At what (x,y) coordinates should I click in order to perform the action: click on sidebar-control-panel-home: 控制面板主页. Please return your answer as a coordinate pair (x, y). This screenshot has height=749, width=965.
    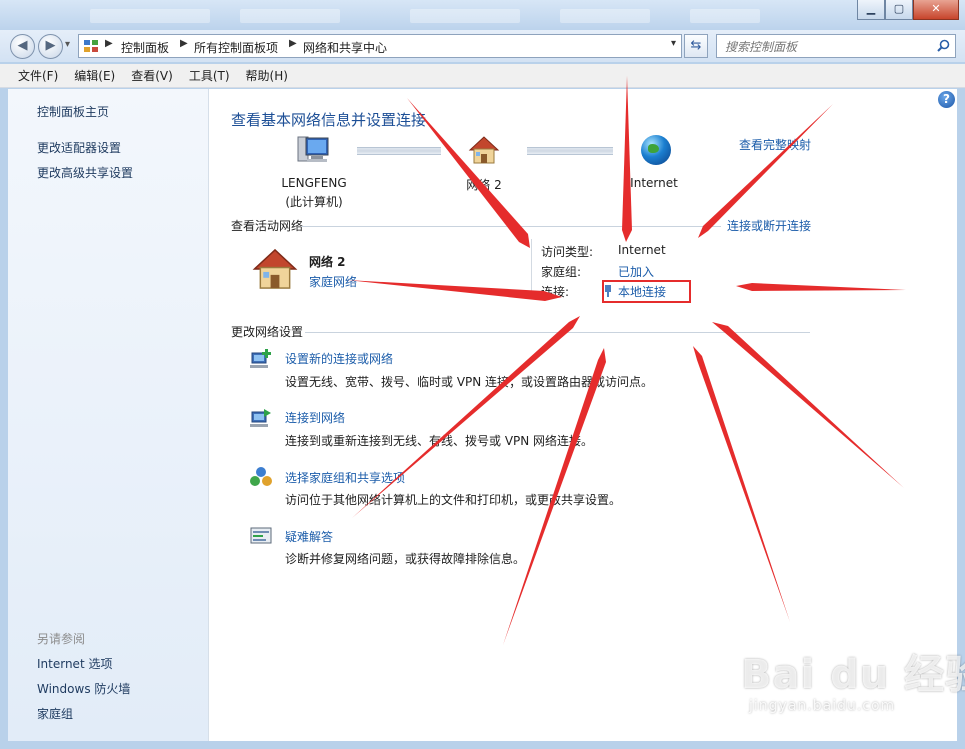
    Looking at the image, I should click on (73, 111).